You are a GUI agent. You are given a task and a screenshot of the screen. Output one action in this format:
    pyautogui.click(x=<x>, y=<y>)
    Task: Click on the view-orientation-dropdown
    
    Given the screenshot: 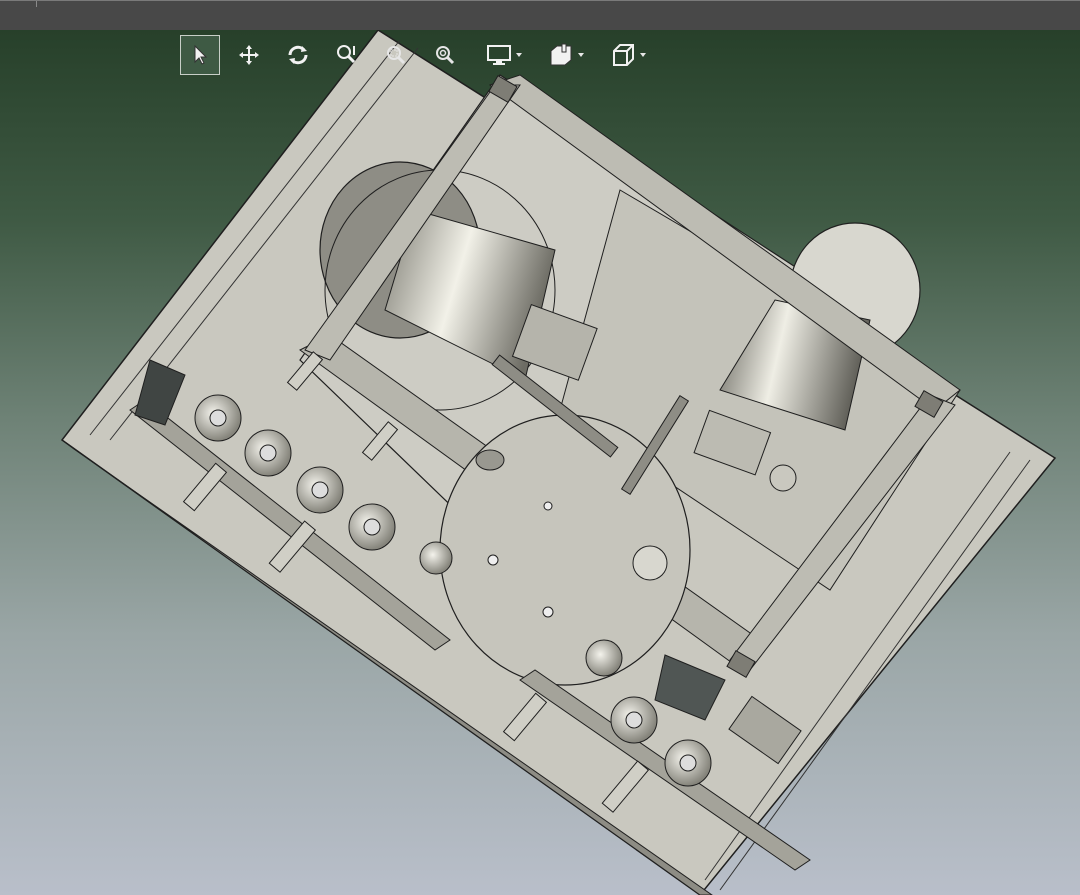 What is the action you would take?
    pyautogui.click(x=624, y=55)
    